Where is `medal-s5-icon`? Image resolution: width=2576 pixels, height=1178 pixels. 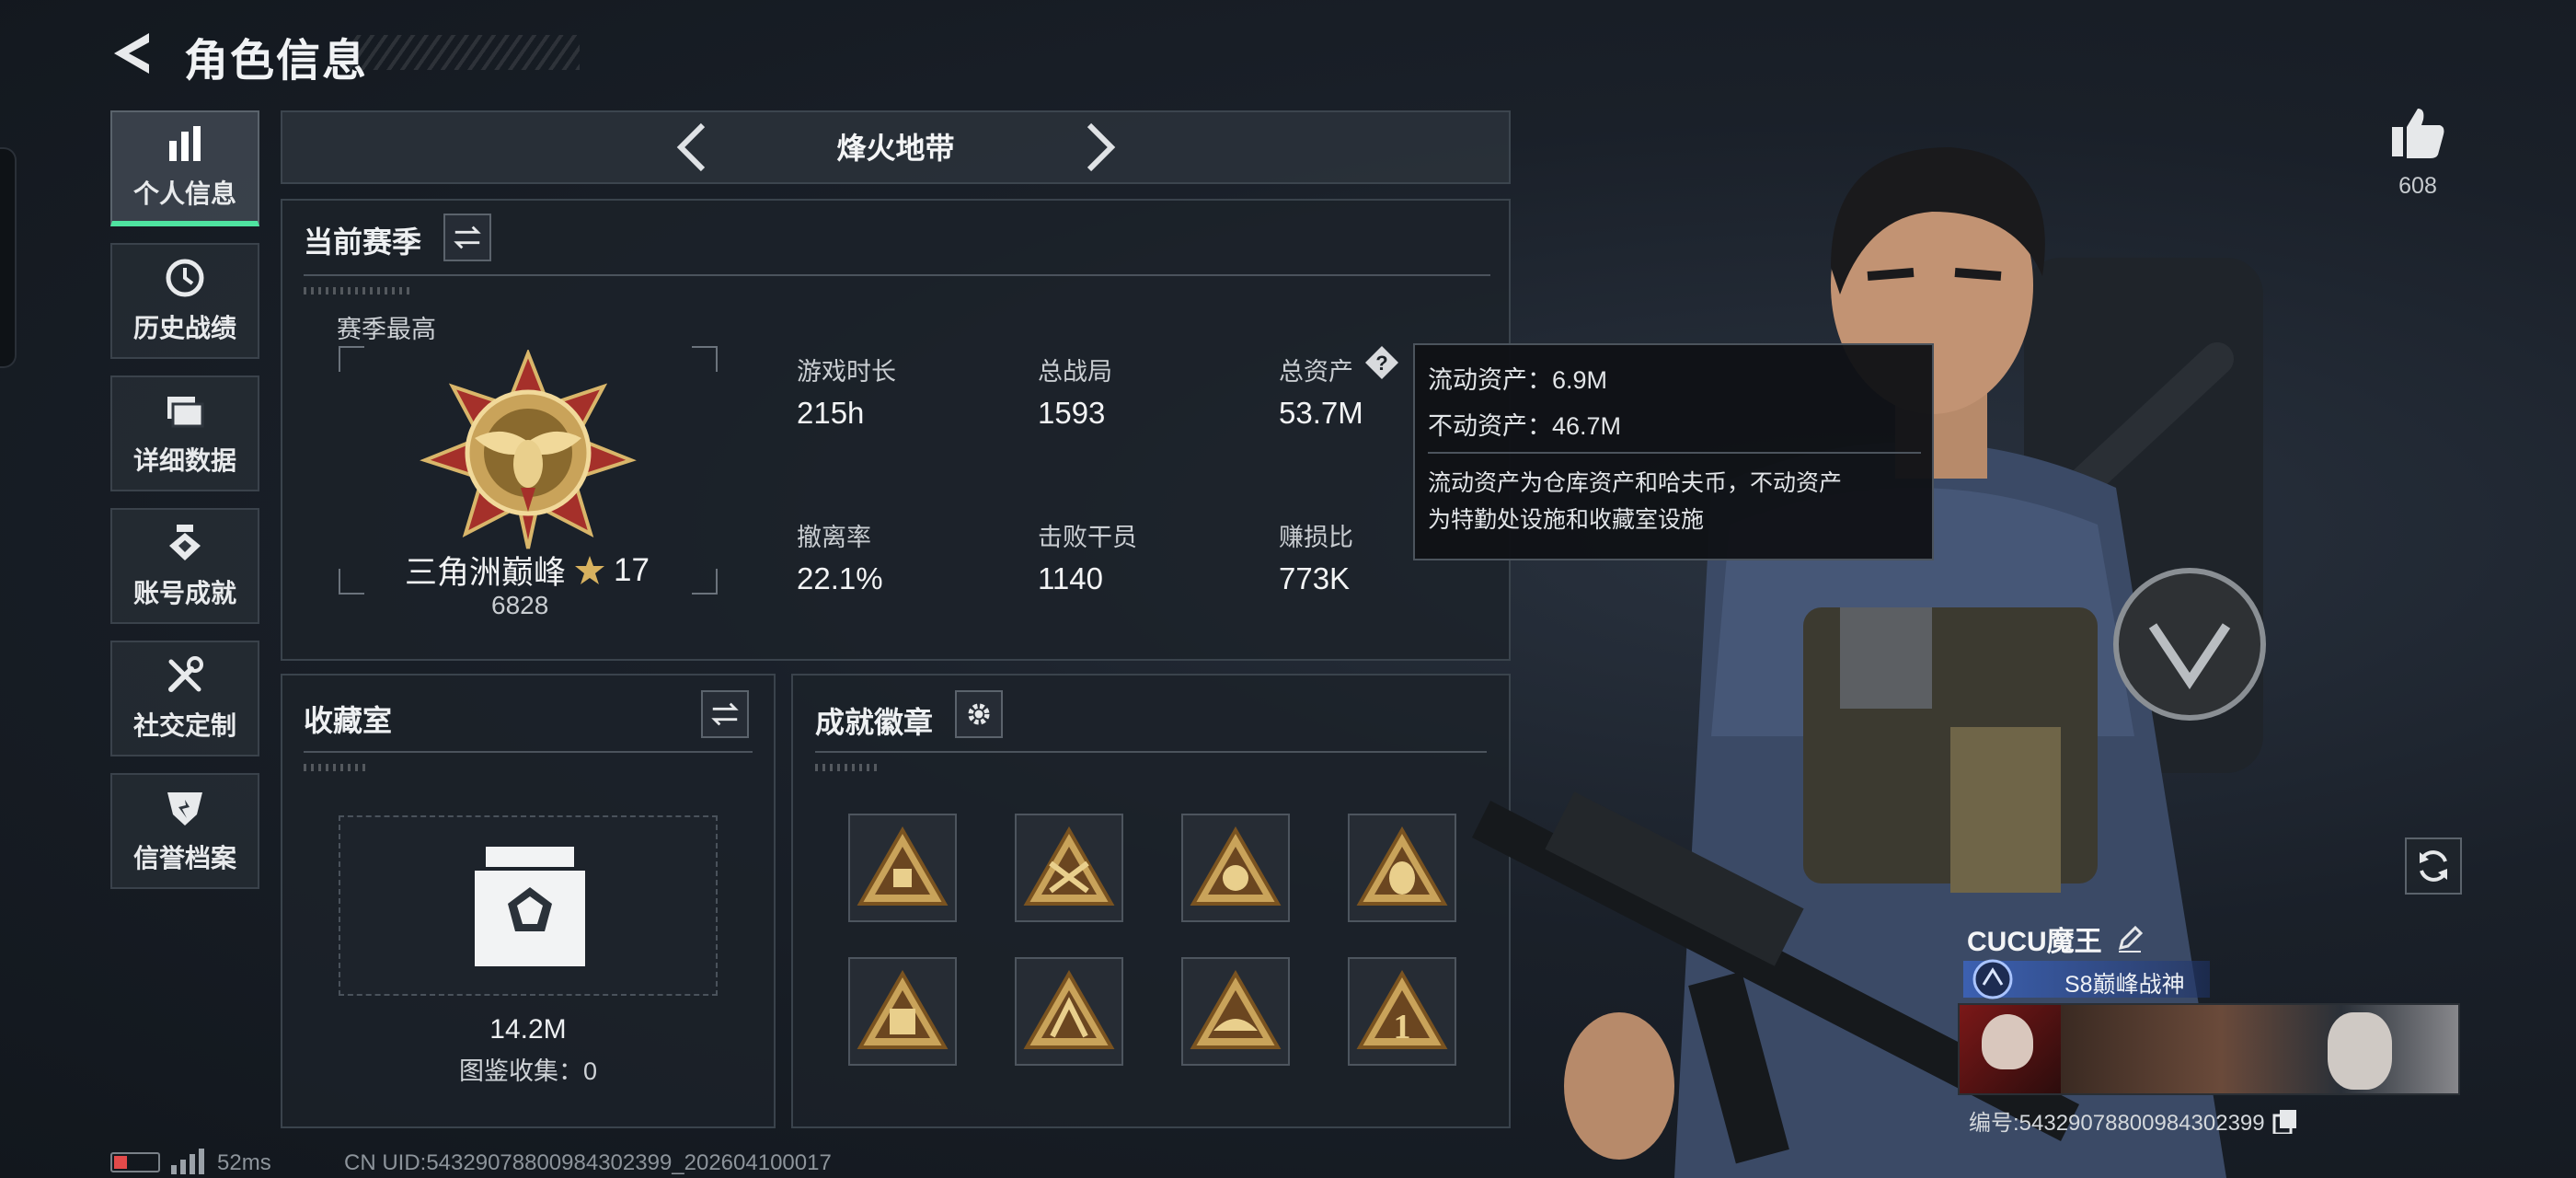
medal-s5-icon is located at coordinates (1402, 866).